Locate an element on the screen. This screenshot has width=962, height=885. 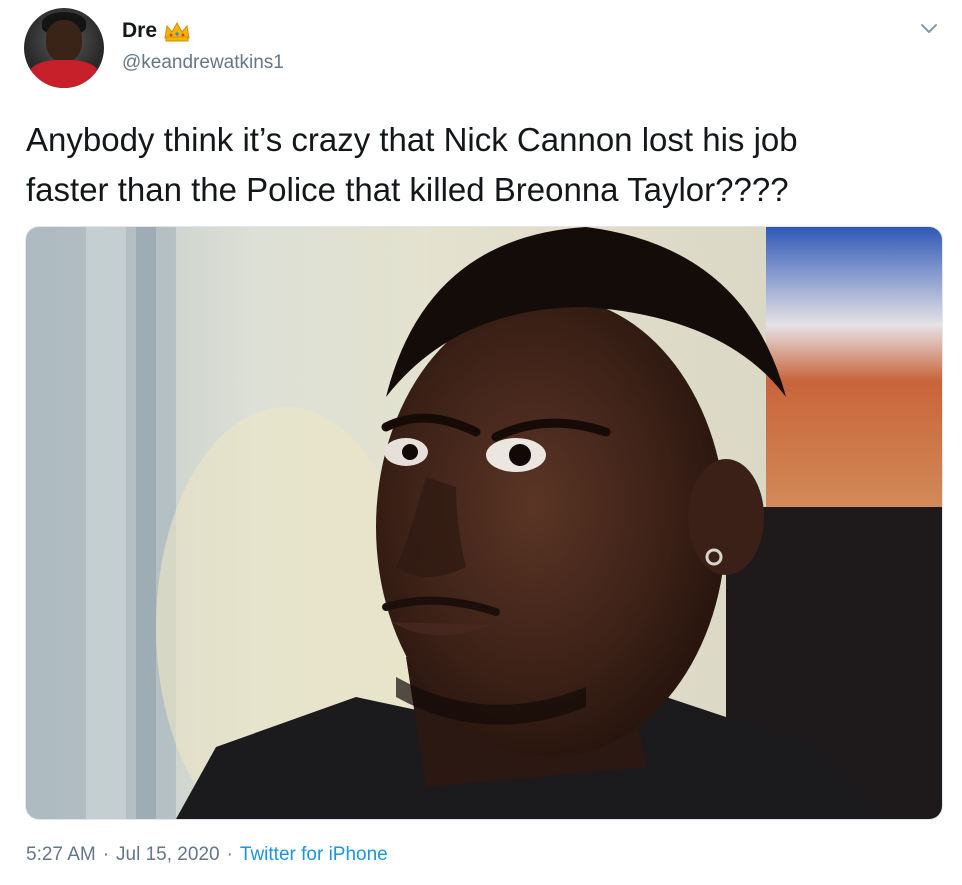
display-name-text: Dre is located at coordinates (140, 30).